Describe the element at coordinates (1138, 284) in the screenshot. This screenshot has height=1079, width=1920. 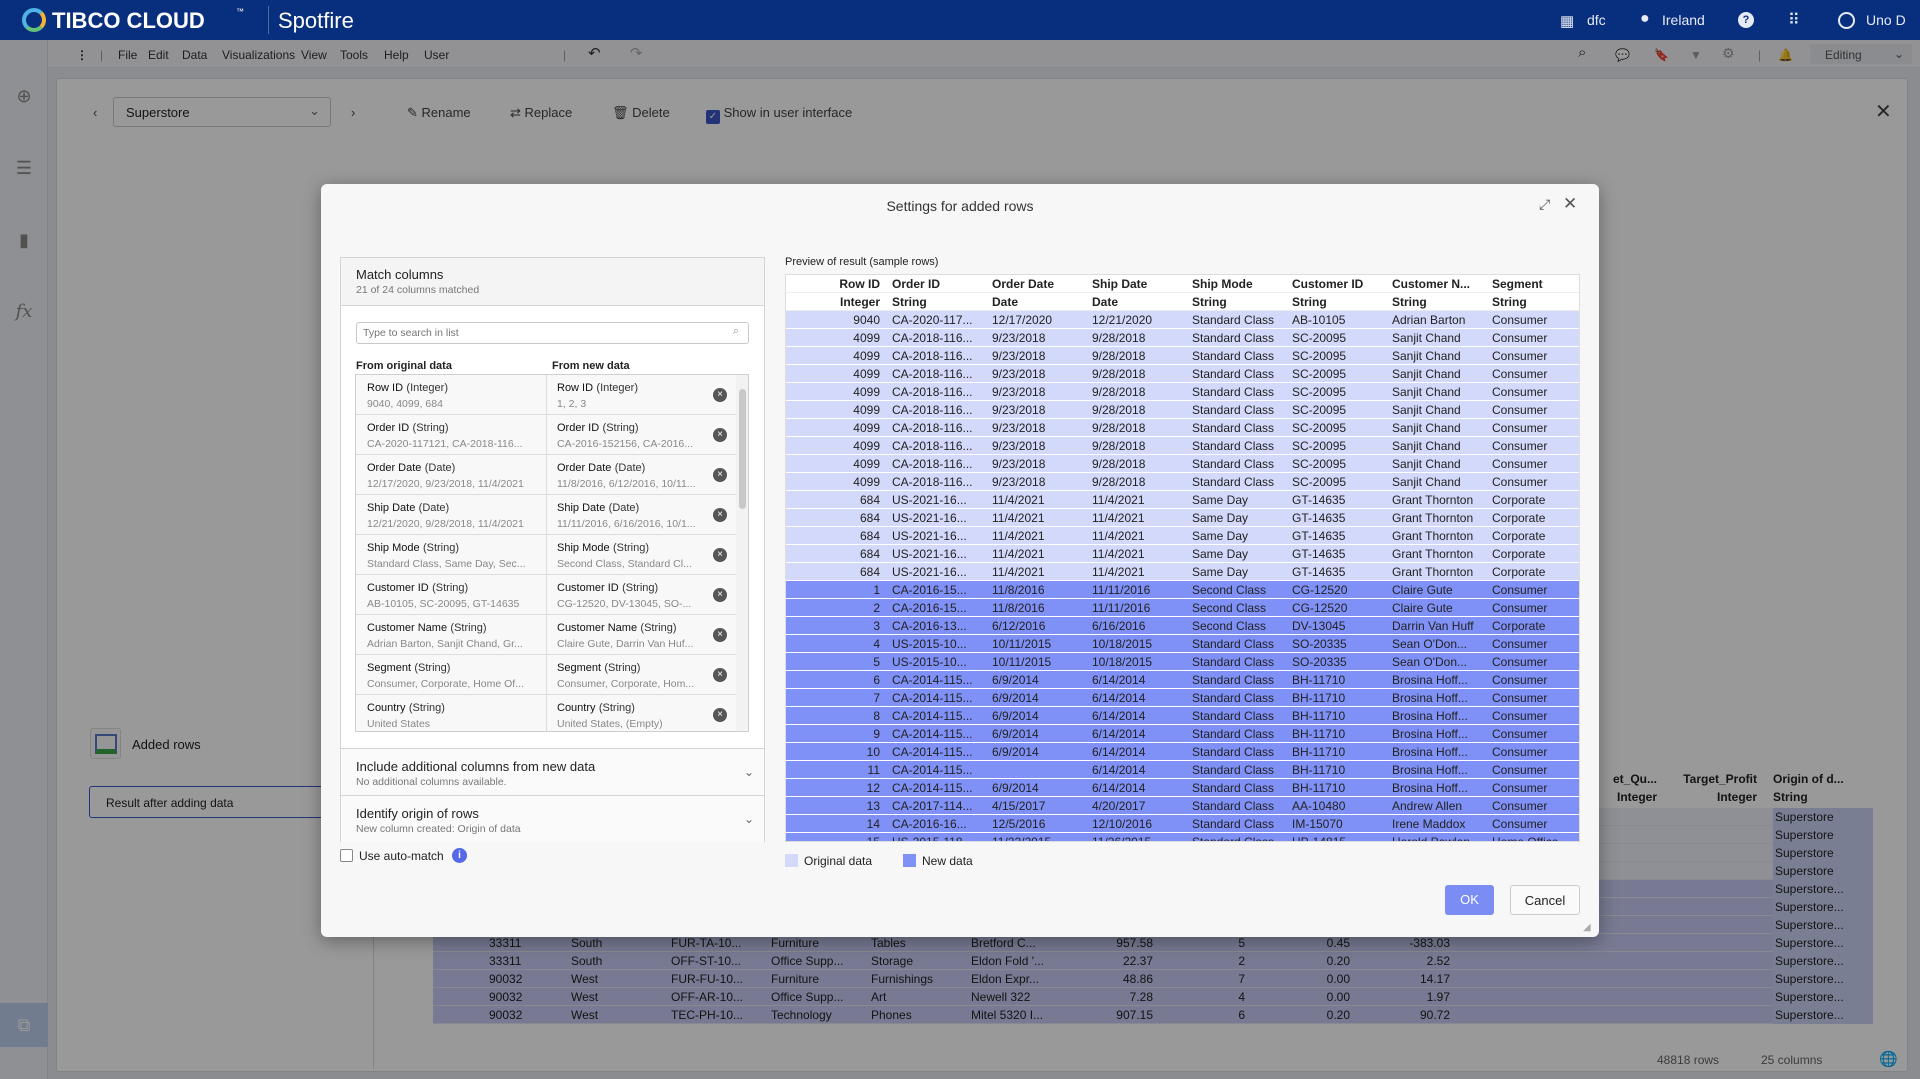
I see `preview-column-header: Ship Date` at that location.